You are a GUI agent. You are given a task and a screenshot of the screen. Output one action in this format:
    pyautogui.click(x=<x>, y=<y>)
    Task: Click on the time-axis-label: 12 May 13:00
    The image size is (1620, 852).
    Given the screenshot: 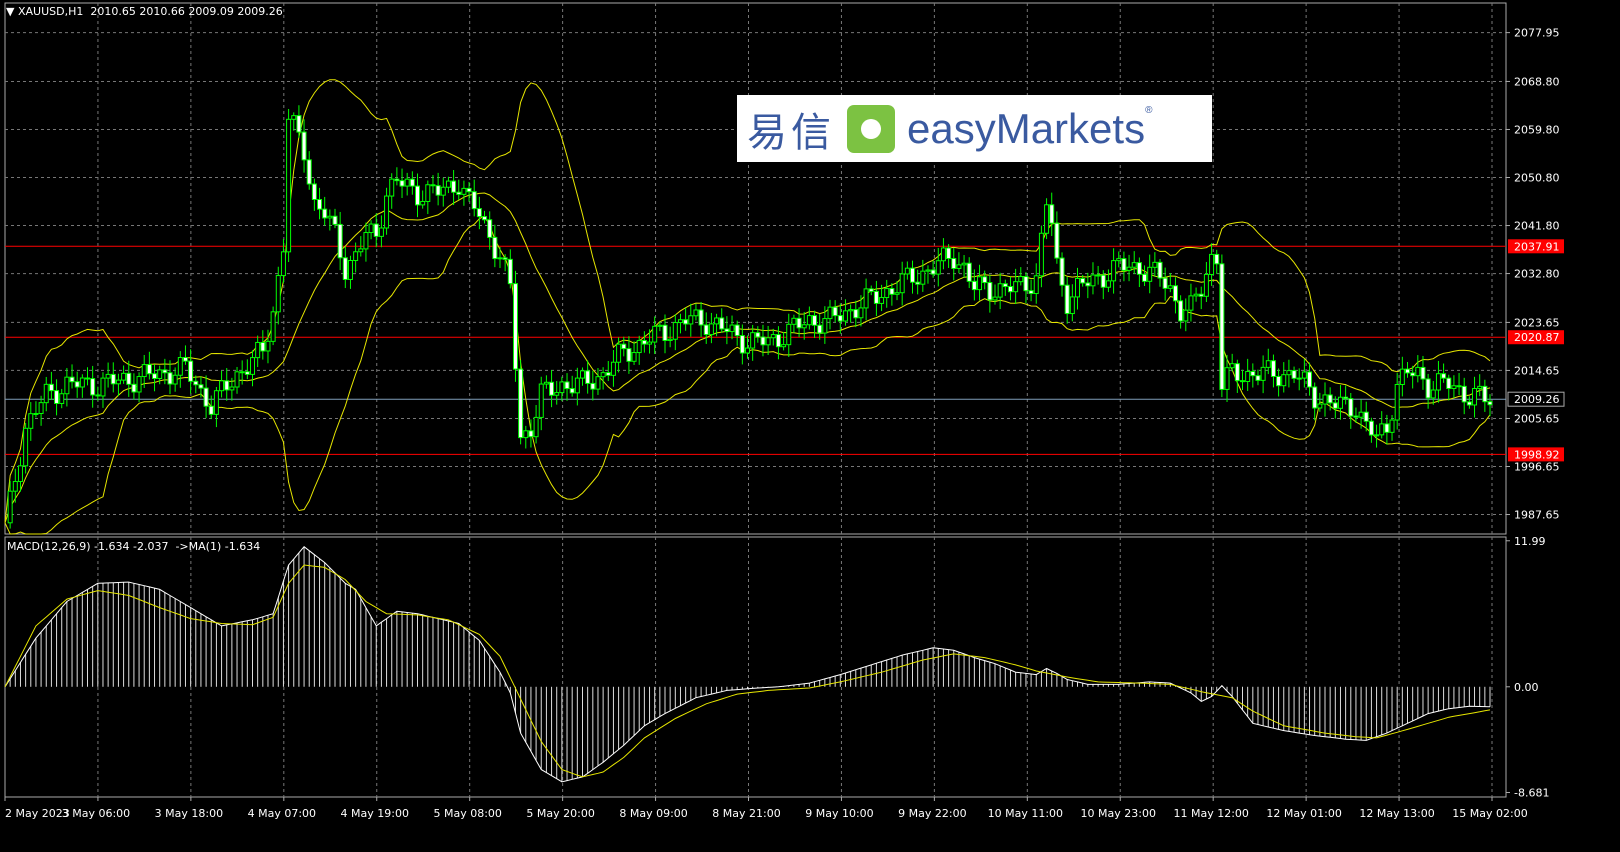 What is the action you would take?
    pyautogui.click(x=1396, y=813)
    